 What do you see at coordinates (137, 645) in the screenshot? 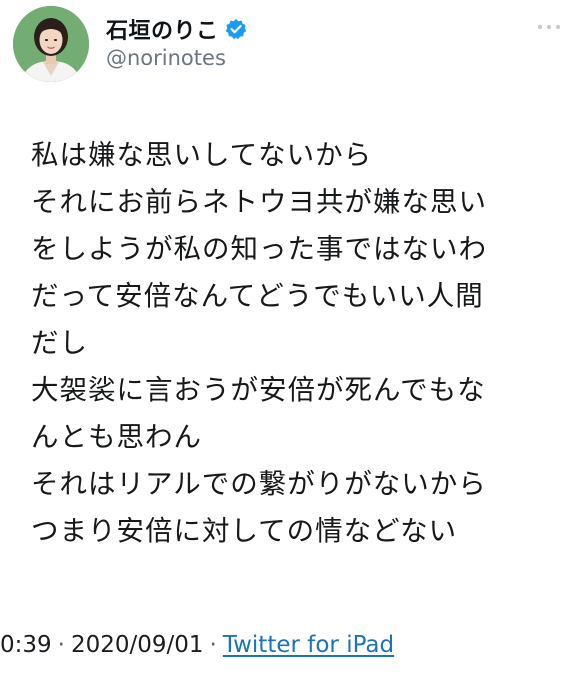
I see `tweet-date: 2020/09/01` at bounding box center [137, 645].